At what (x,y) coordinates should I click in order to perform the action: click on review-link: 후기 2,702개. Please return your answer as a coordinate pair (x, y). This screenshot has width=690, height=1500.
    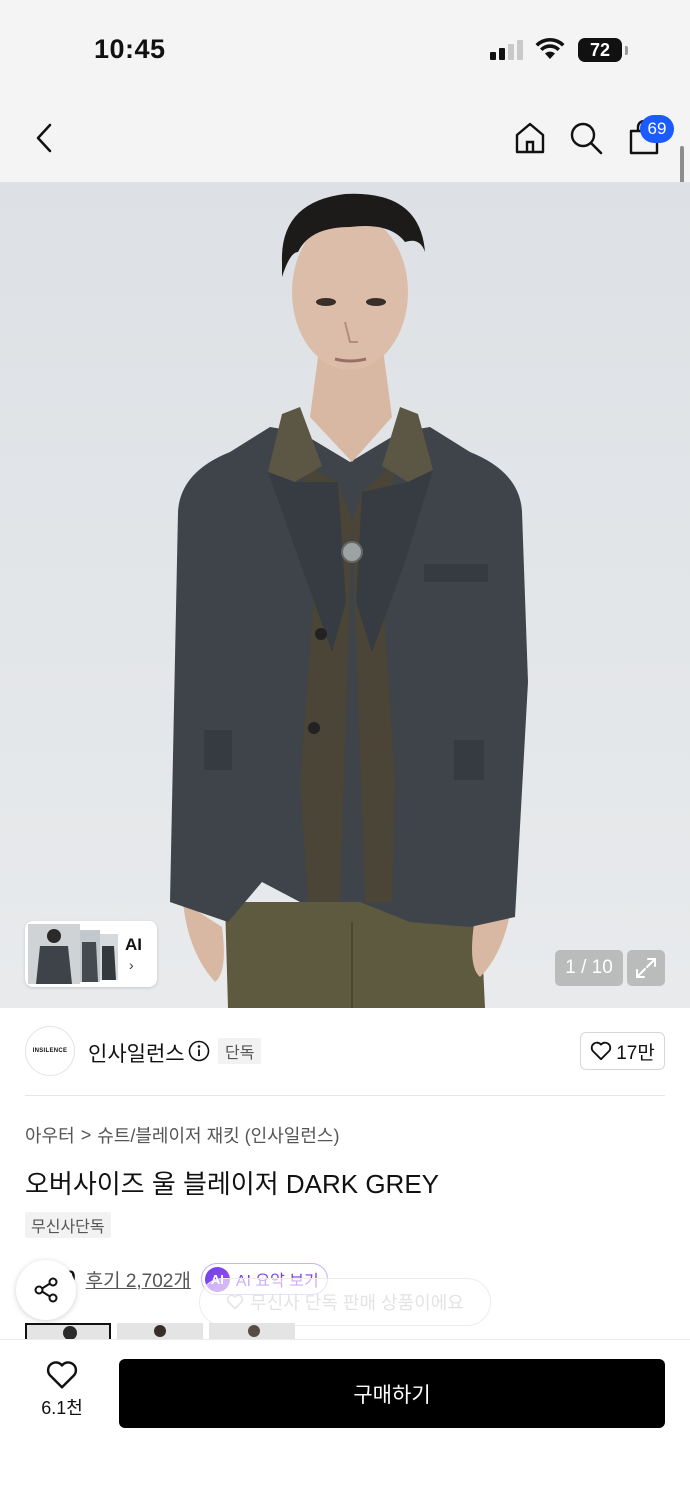
    Looking at the image, I should click on (138, 1279).